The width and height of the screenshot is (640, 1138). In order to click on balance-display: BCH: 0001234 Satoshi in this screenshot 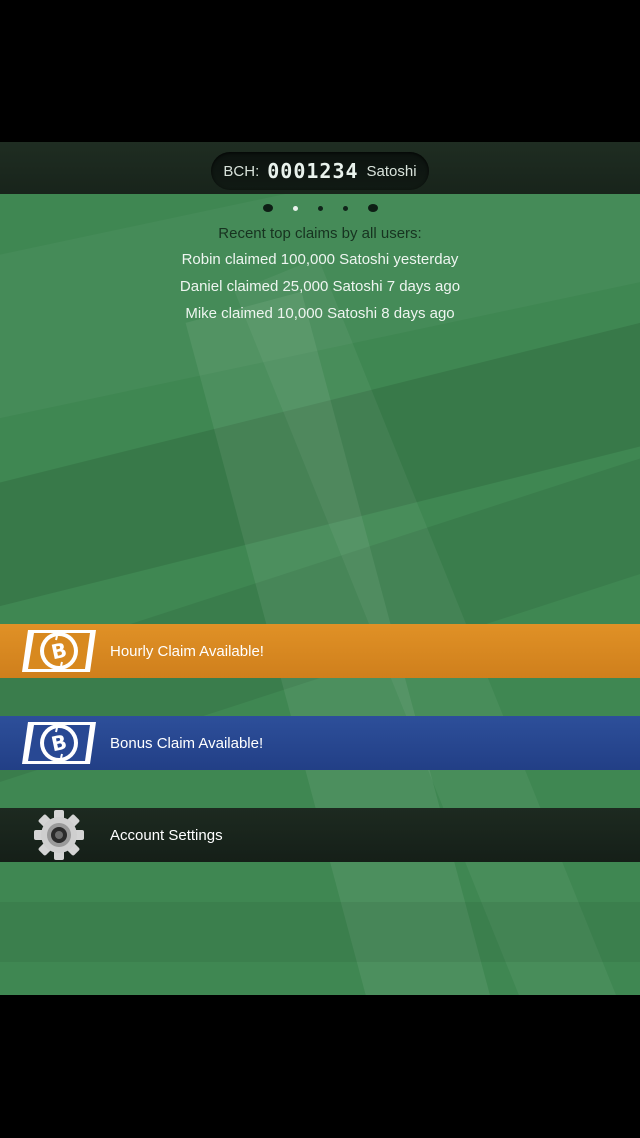, I will do `click(320, 171)`.